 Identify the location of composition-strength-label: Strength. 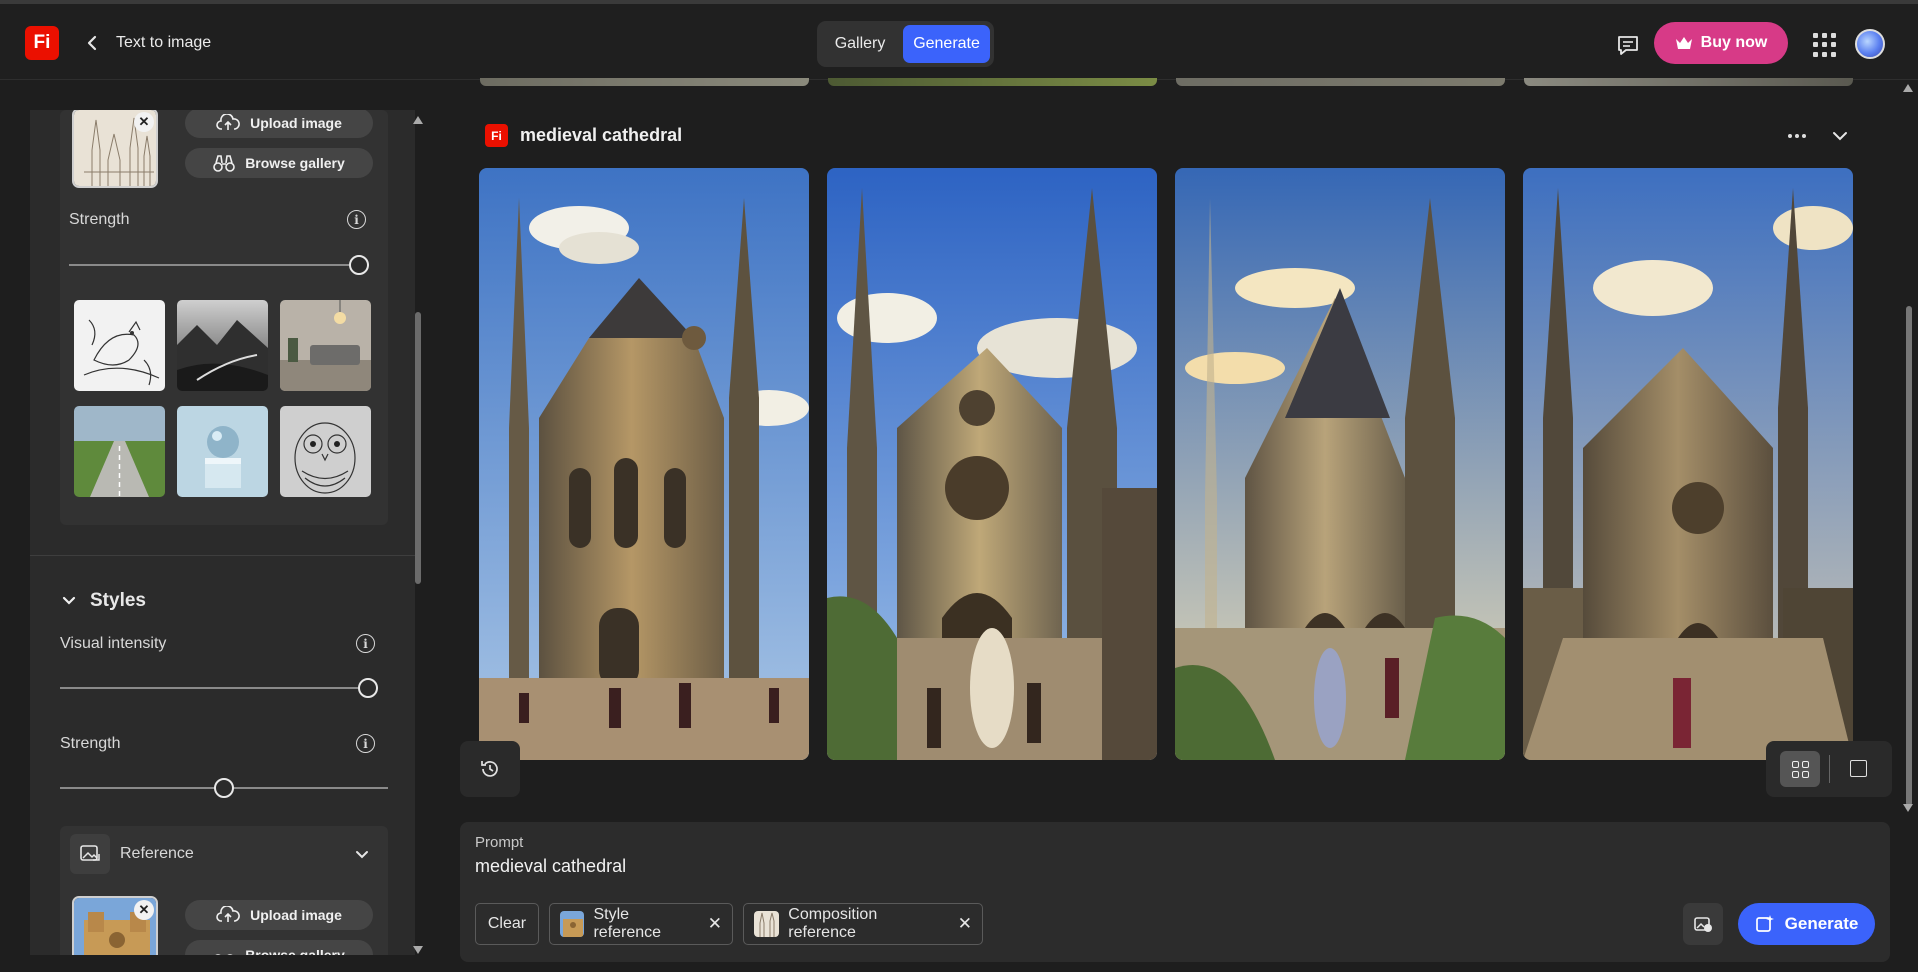
(99, 219).